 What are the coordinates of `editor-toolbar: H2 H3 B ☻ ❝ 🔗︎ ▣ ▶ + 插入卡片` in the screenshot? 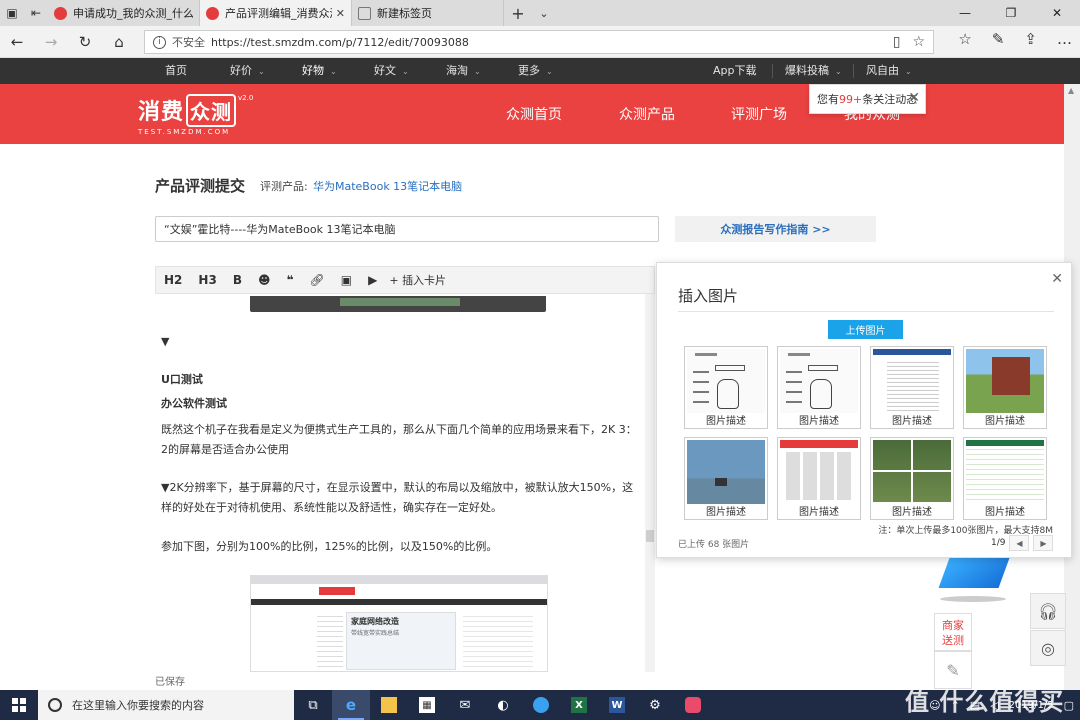 It's located at (405, 280).